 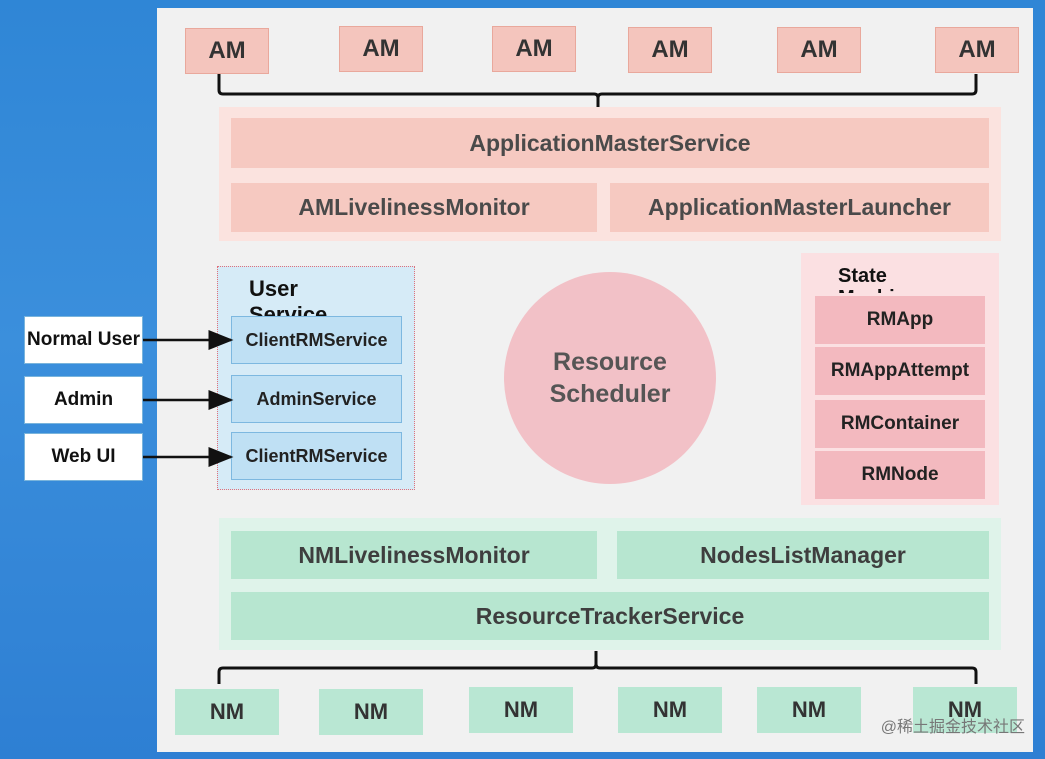 I want to click on nm-brace, so click(x=597, y=667).